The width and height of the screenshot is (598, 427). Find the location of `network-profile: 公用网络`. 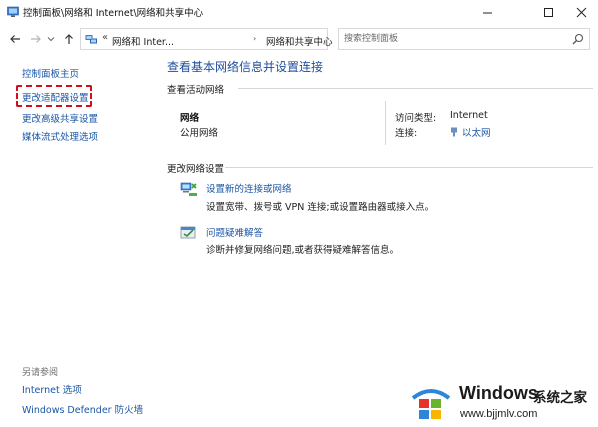

network-profile: 公用网络 is located at coordinates (199, 133).